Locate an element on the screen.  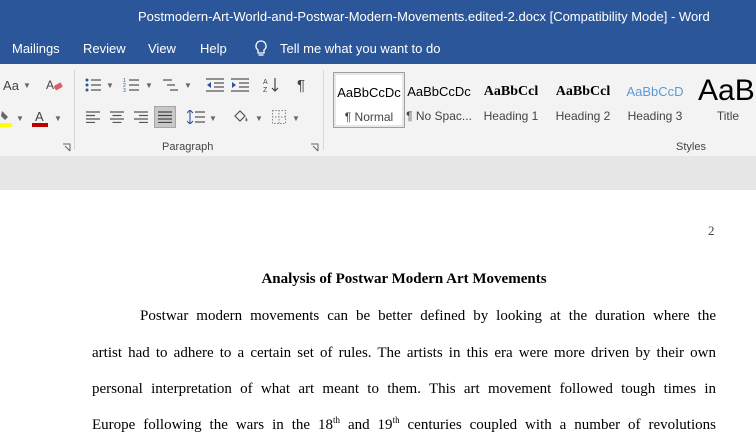
style-heading-2: AaBbCcl Heading 2 is located at coordinates (583, 99).